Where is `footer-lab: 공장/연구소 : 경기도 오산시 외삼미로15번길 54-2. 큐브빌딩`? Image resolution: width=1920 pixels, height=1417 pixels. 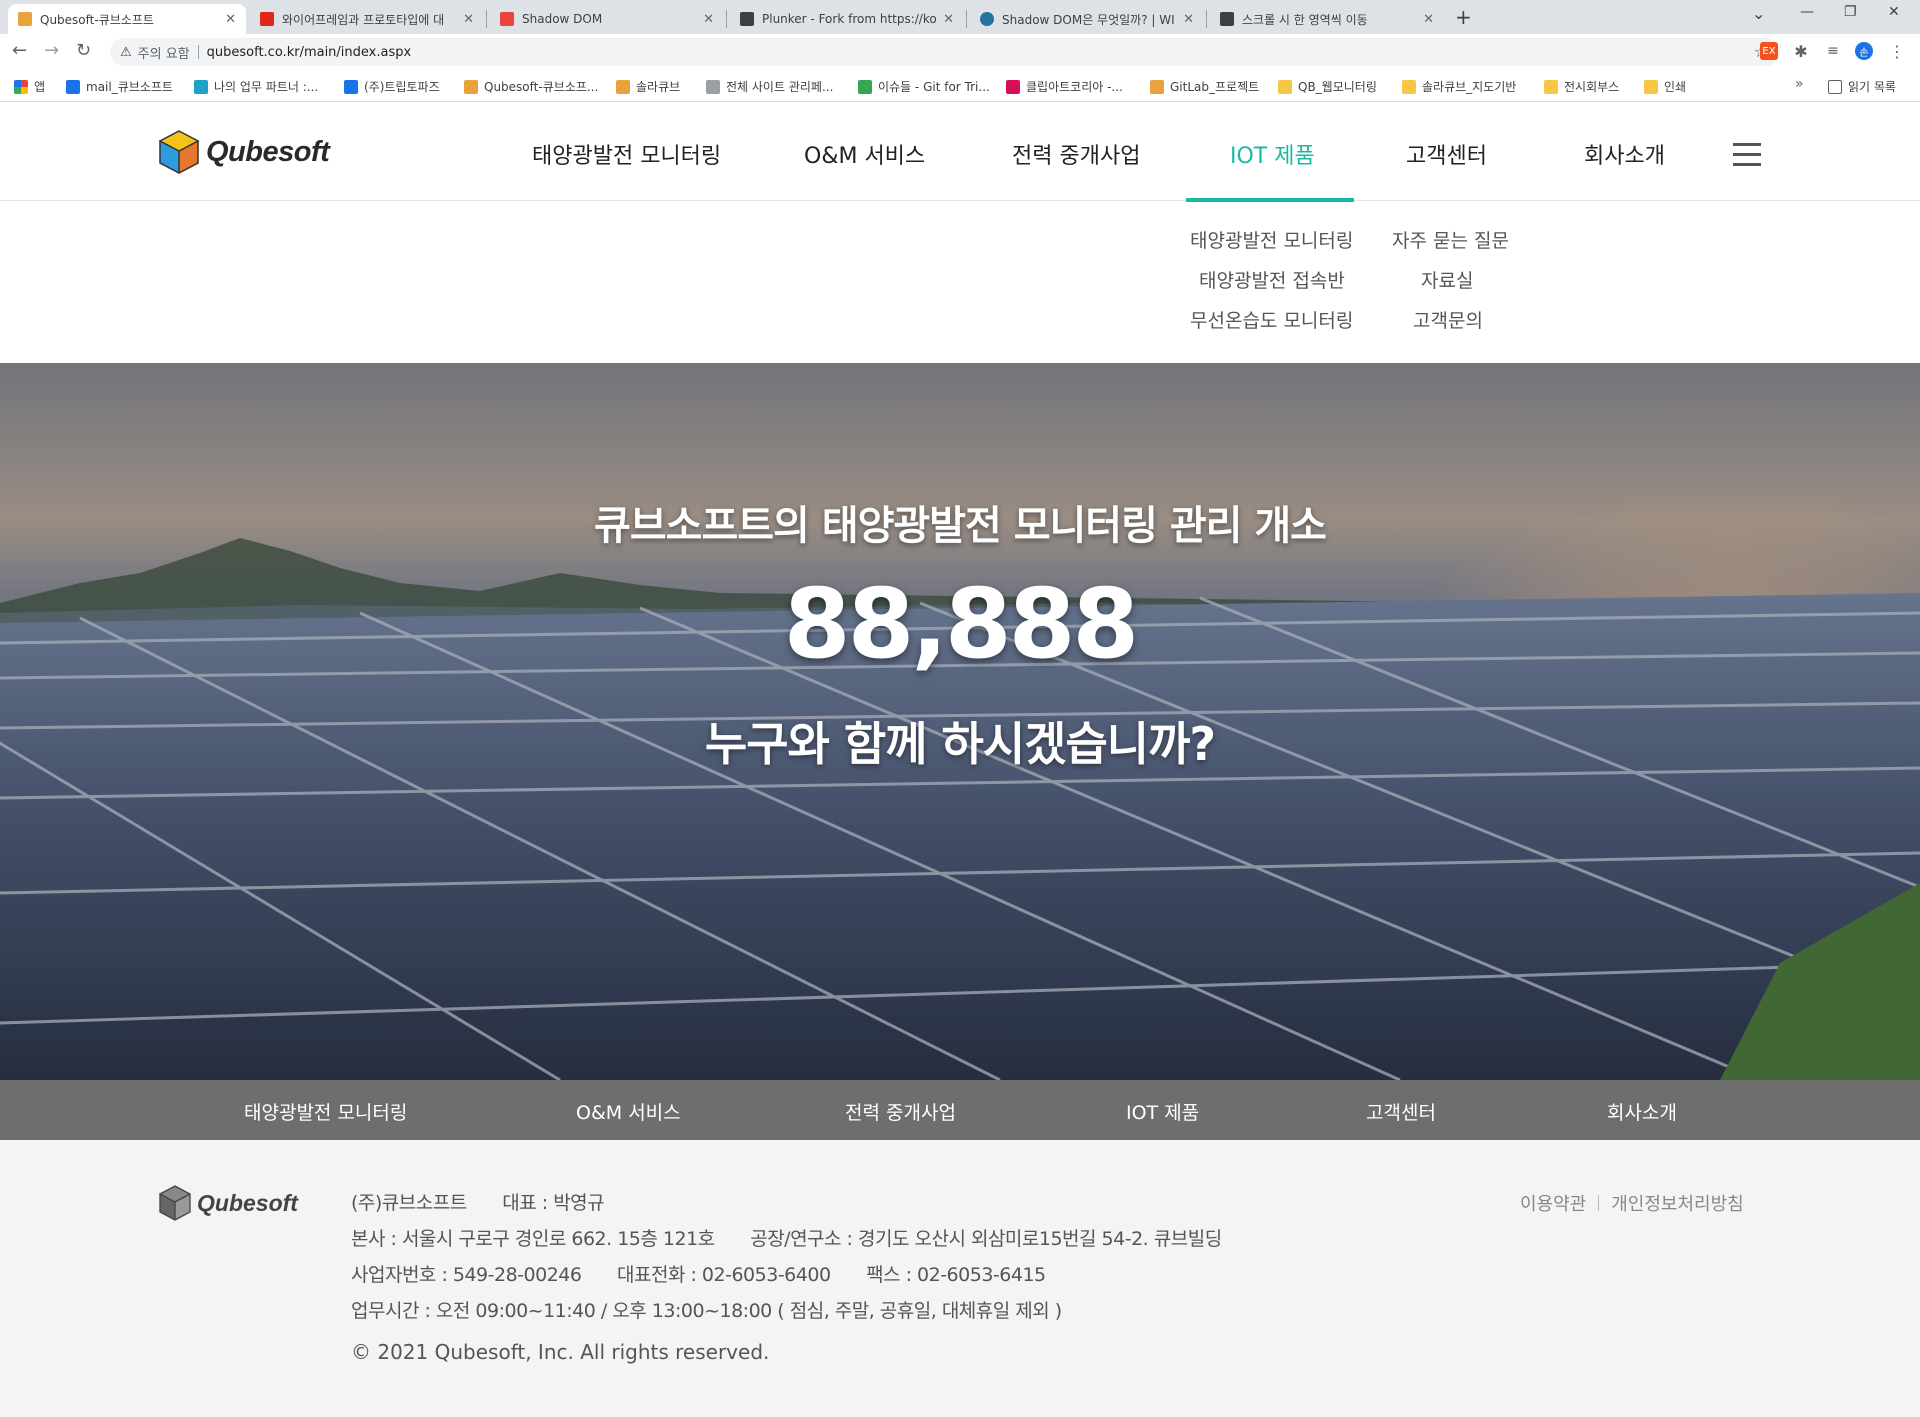 footer-lab: 공장/연구소 : 경기도 오산시 외삼미로15번길 54-2. 큐브빌딩 is located at coordinates (986, 1239).